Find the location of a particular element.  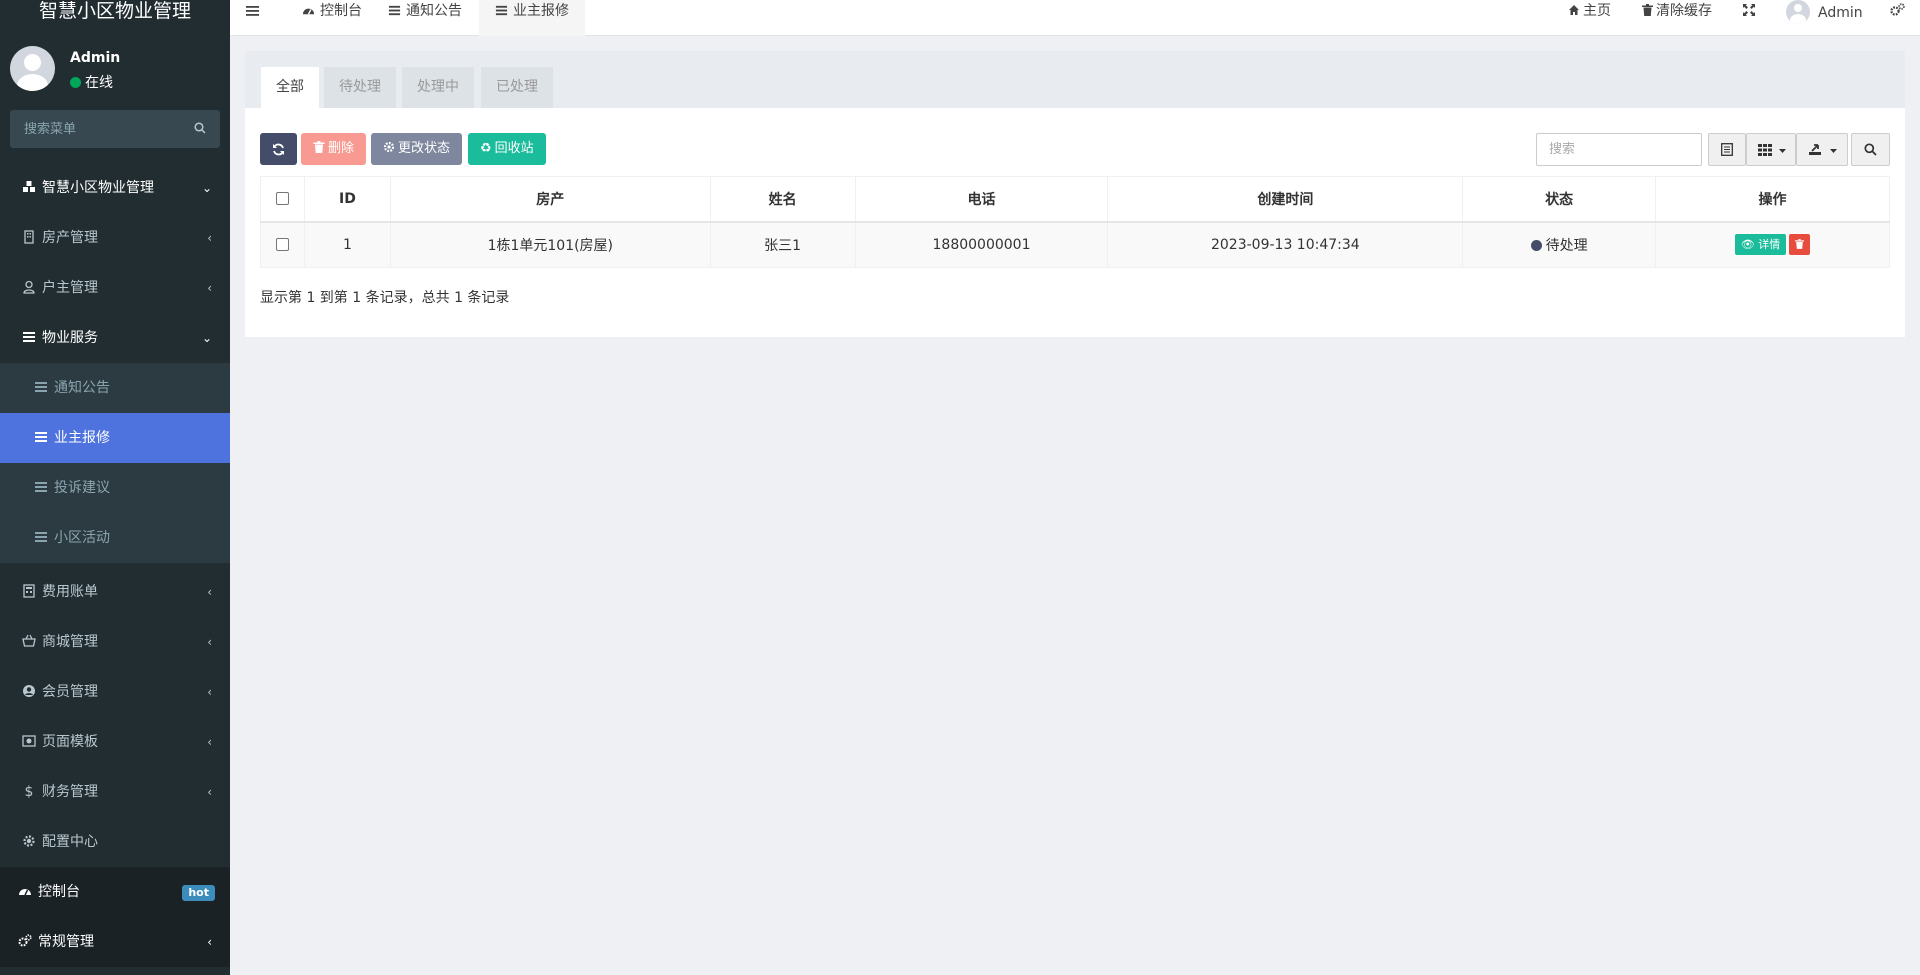

tab-done: 已处理 is located at coordinates (517, 87).